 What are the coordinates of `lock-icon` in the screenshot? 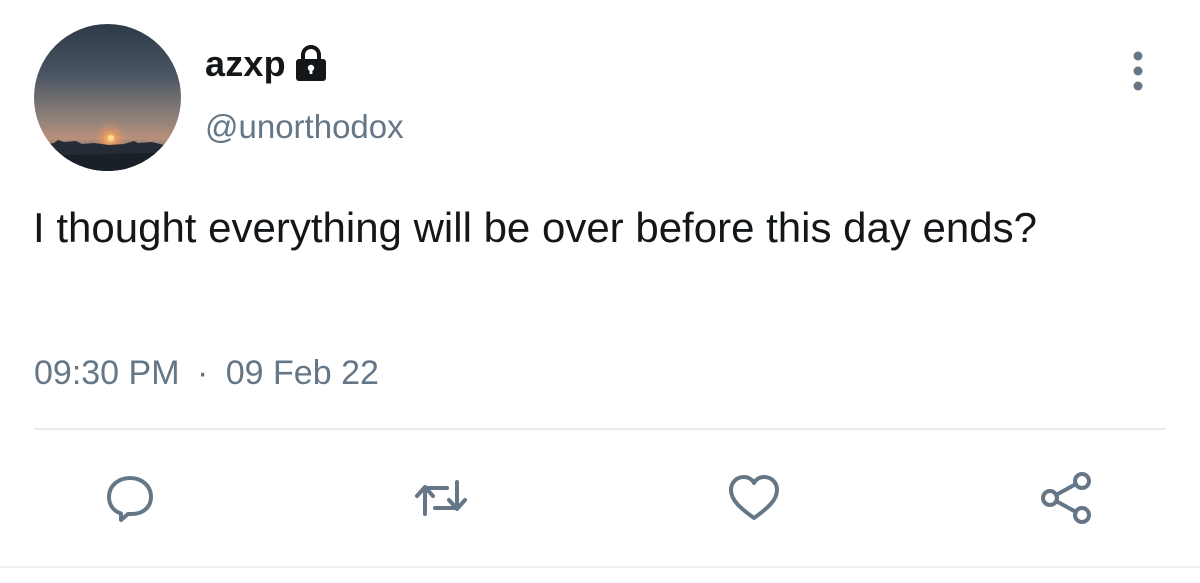 It's located at (311, 64).